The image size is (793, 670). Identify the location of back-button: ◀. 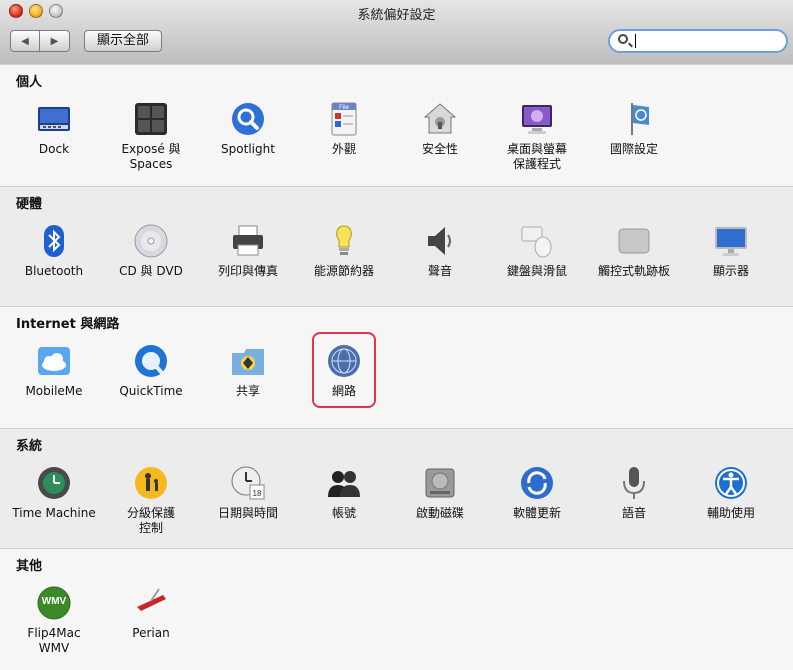
(25, 41).